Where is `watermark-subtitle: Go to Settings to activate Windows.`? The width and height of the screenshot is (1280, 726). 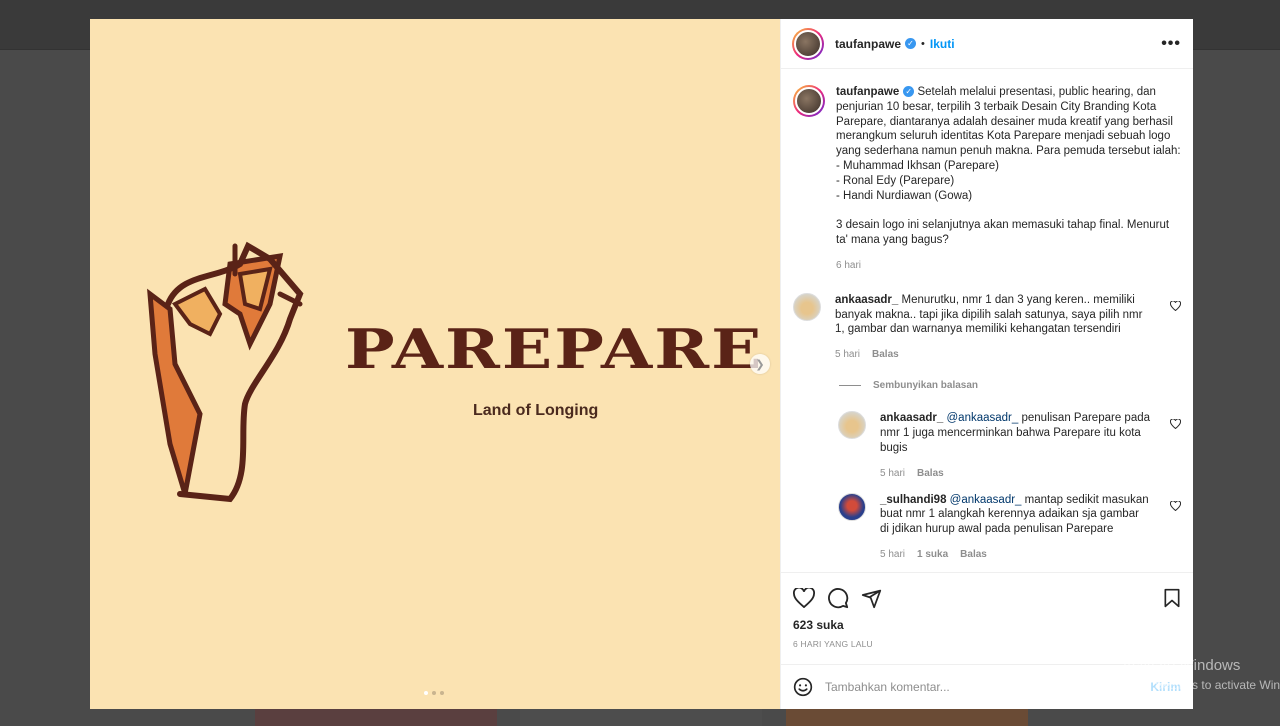
watermark-subtitle: Go to Settings to activate Windows. is located at coordinates (1201, 685).